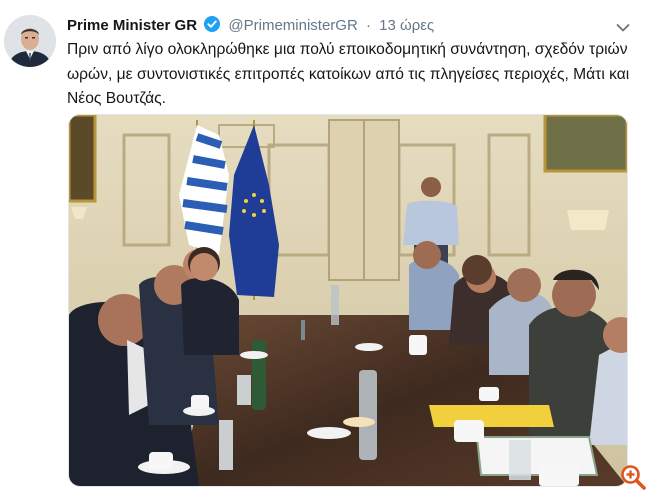  Describe the element at coordinates (132, 25) in the screenshot. I see `author-name: Prime Minister GR` at that location.